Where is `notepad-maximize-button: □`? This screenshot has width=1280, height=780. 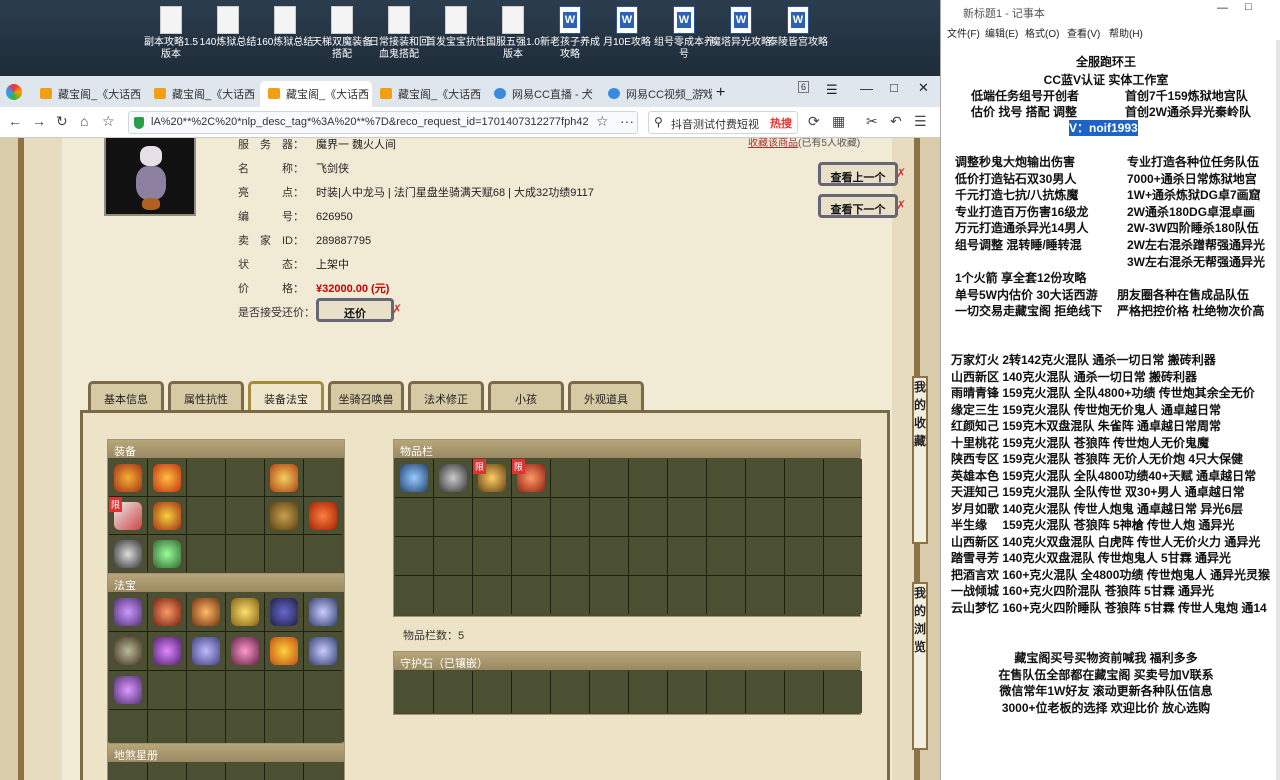
notepad-maximize-button: □ is located at coordinates (1248, 7).